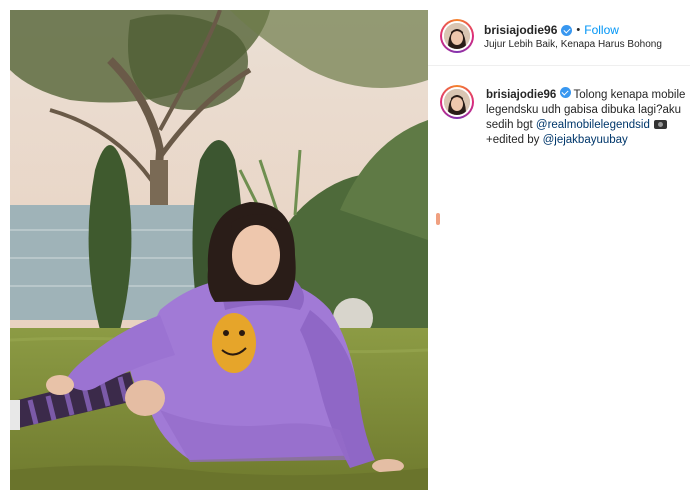 The height and width of the screenshot is (500, 700). I want to click on username-link: brisiajodie96, so click(520, 30).